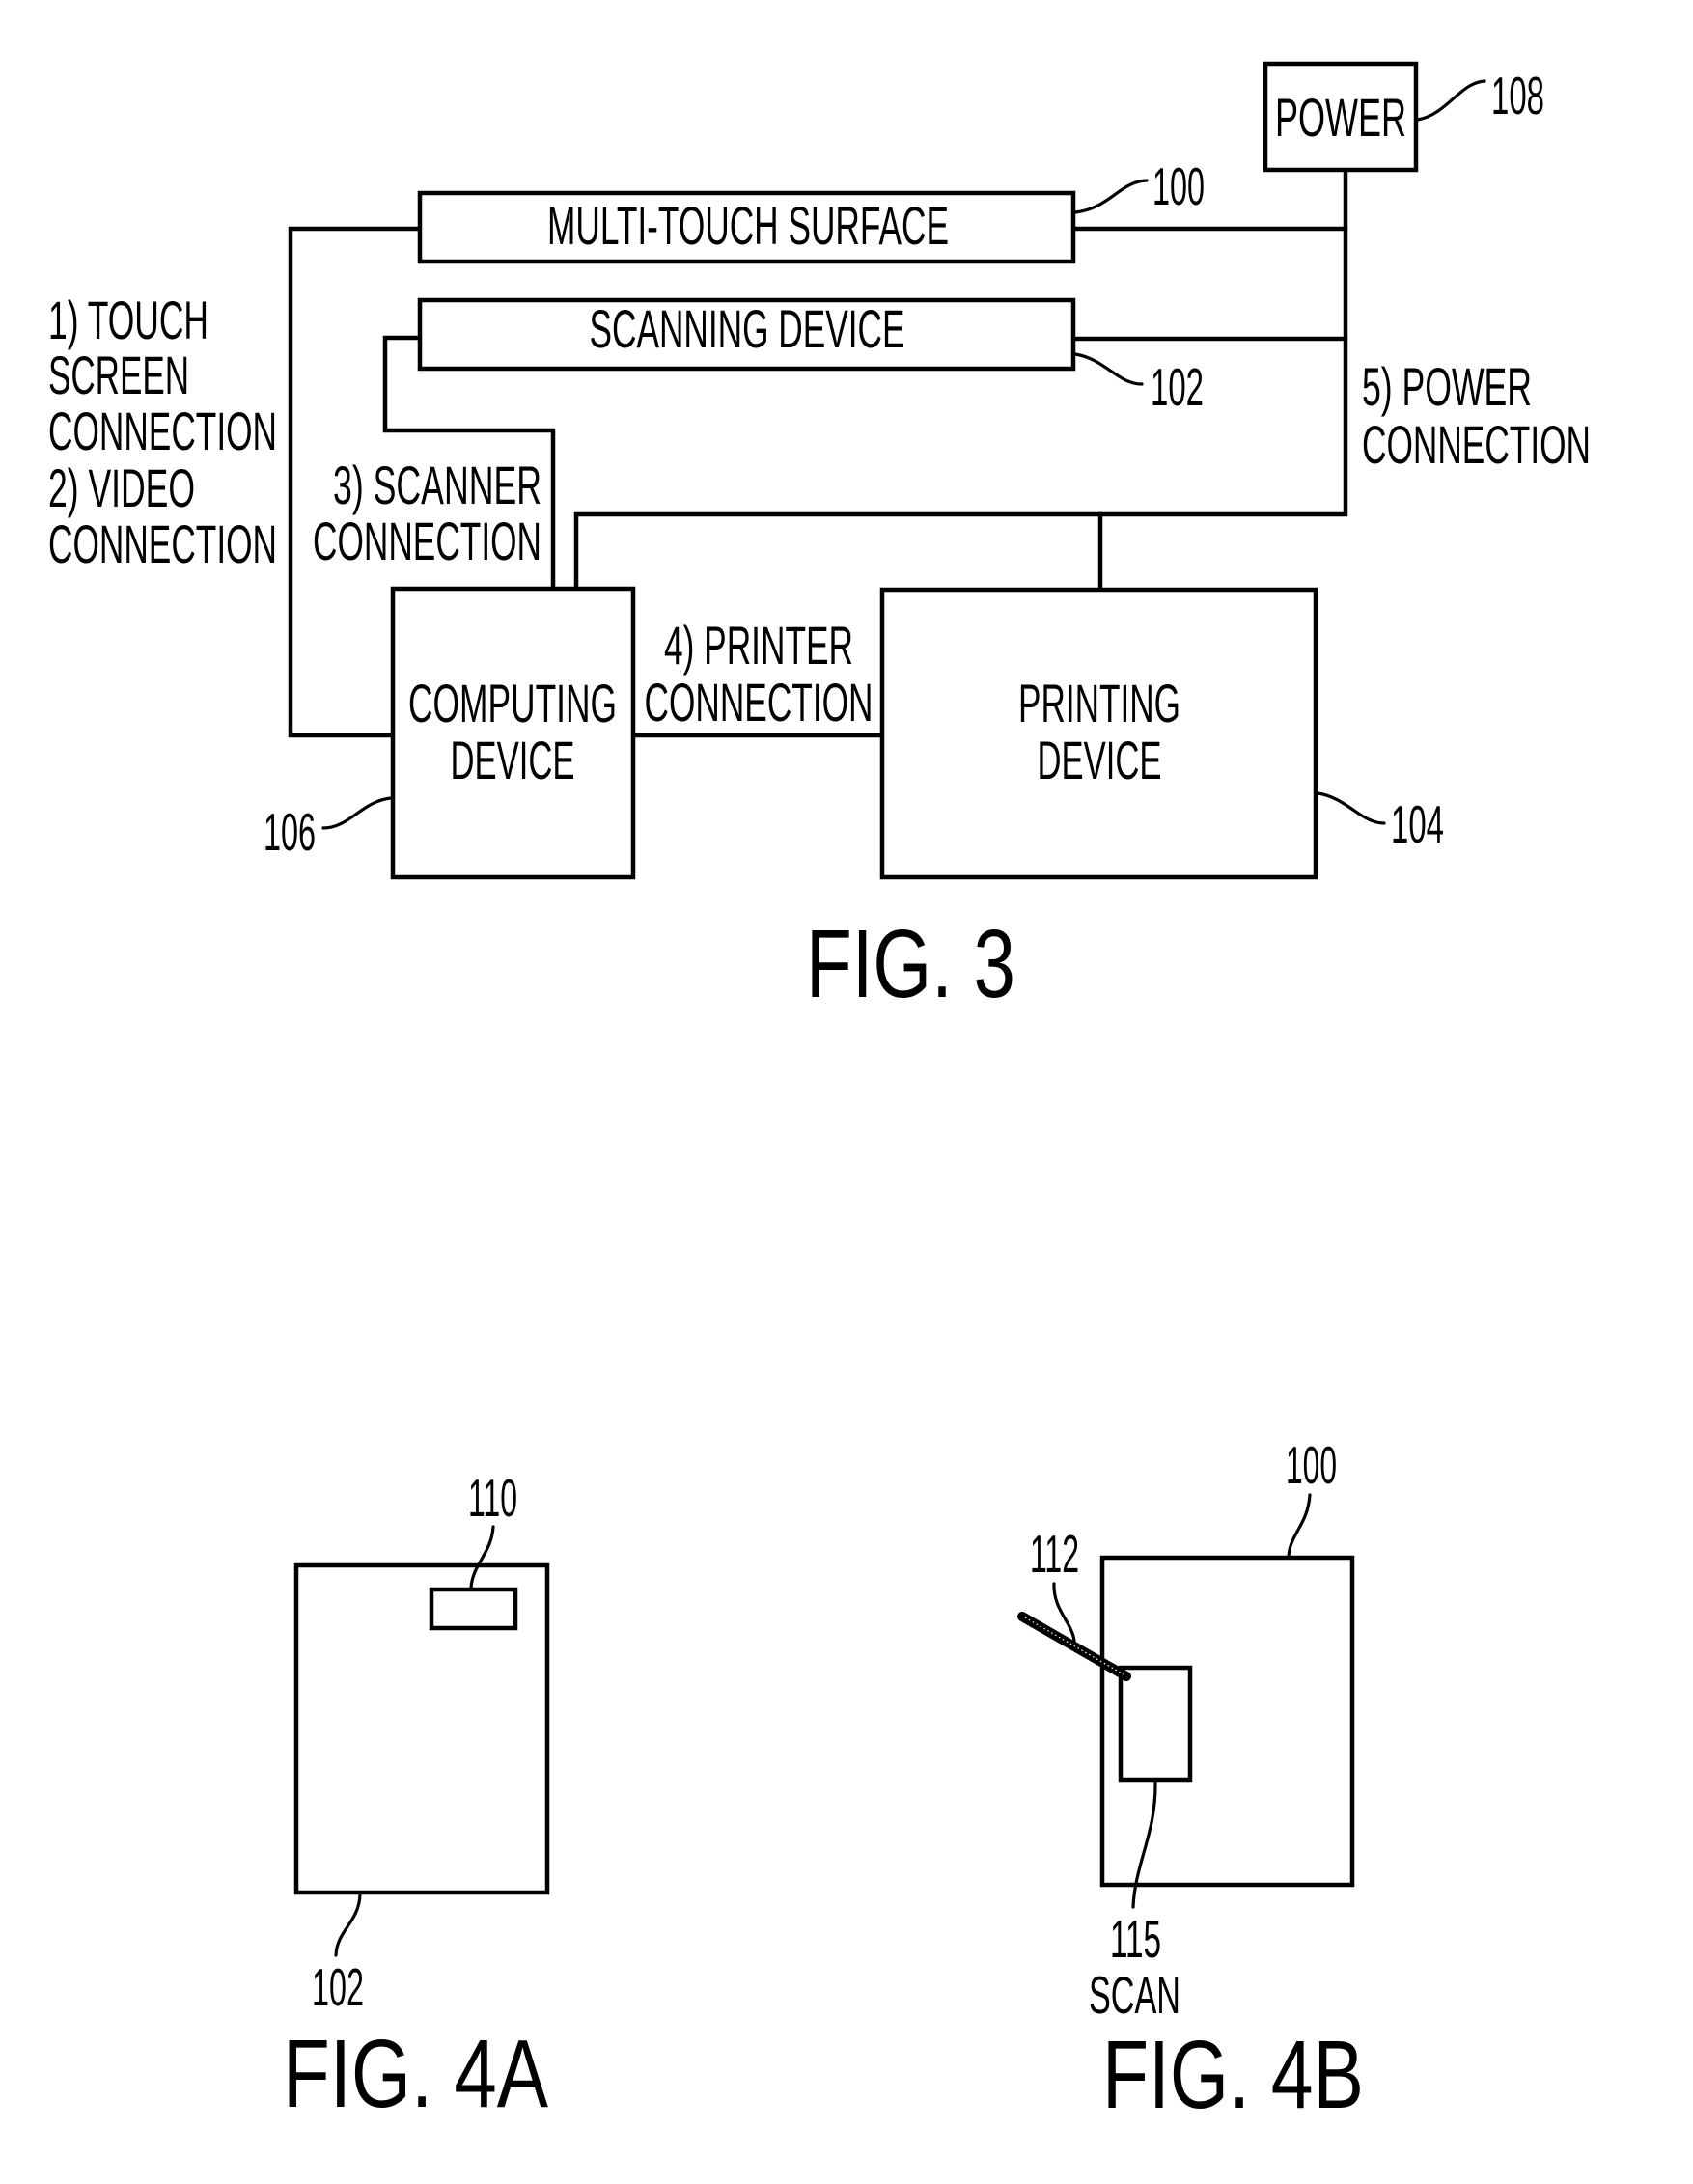 The image size is (1693, 2184). Describe the element at coordinates (290, 832) in the screenshot. I see `computing-ref-number: 106` at that location.